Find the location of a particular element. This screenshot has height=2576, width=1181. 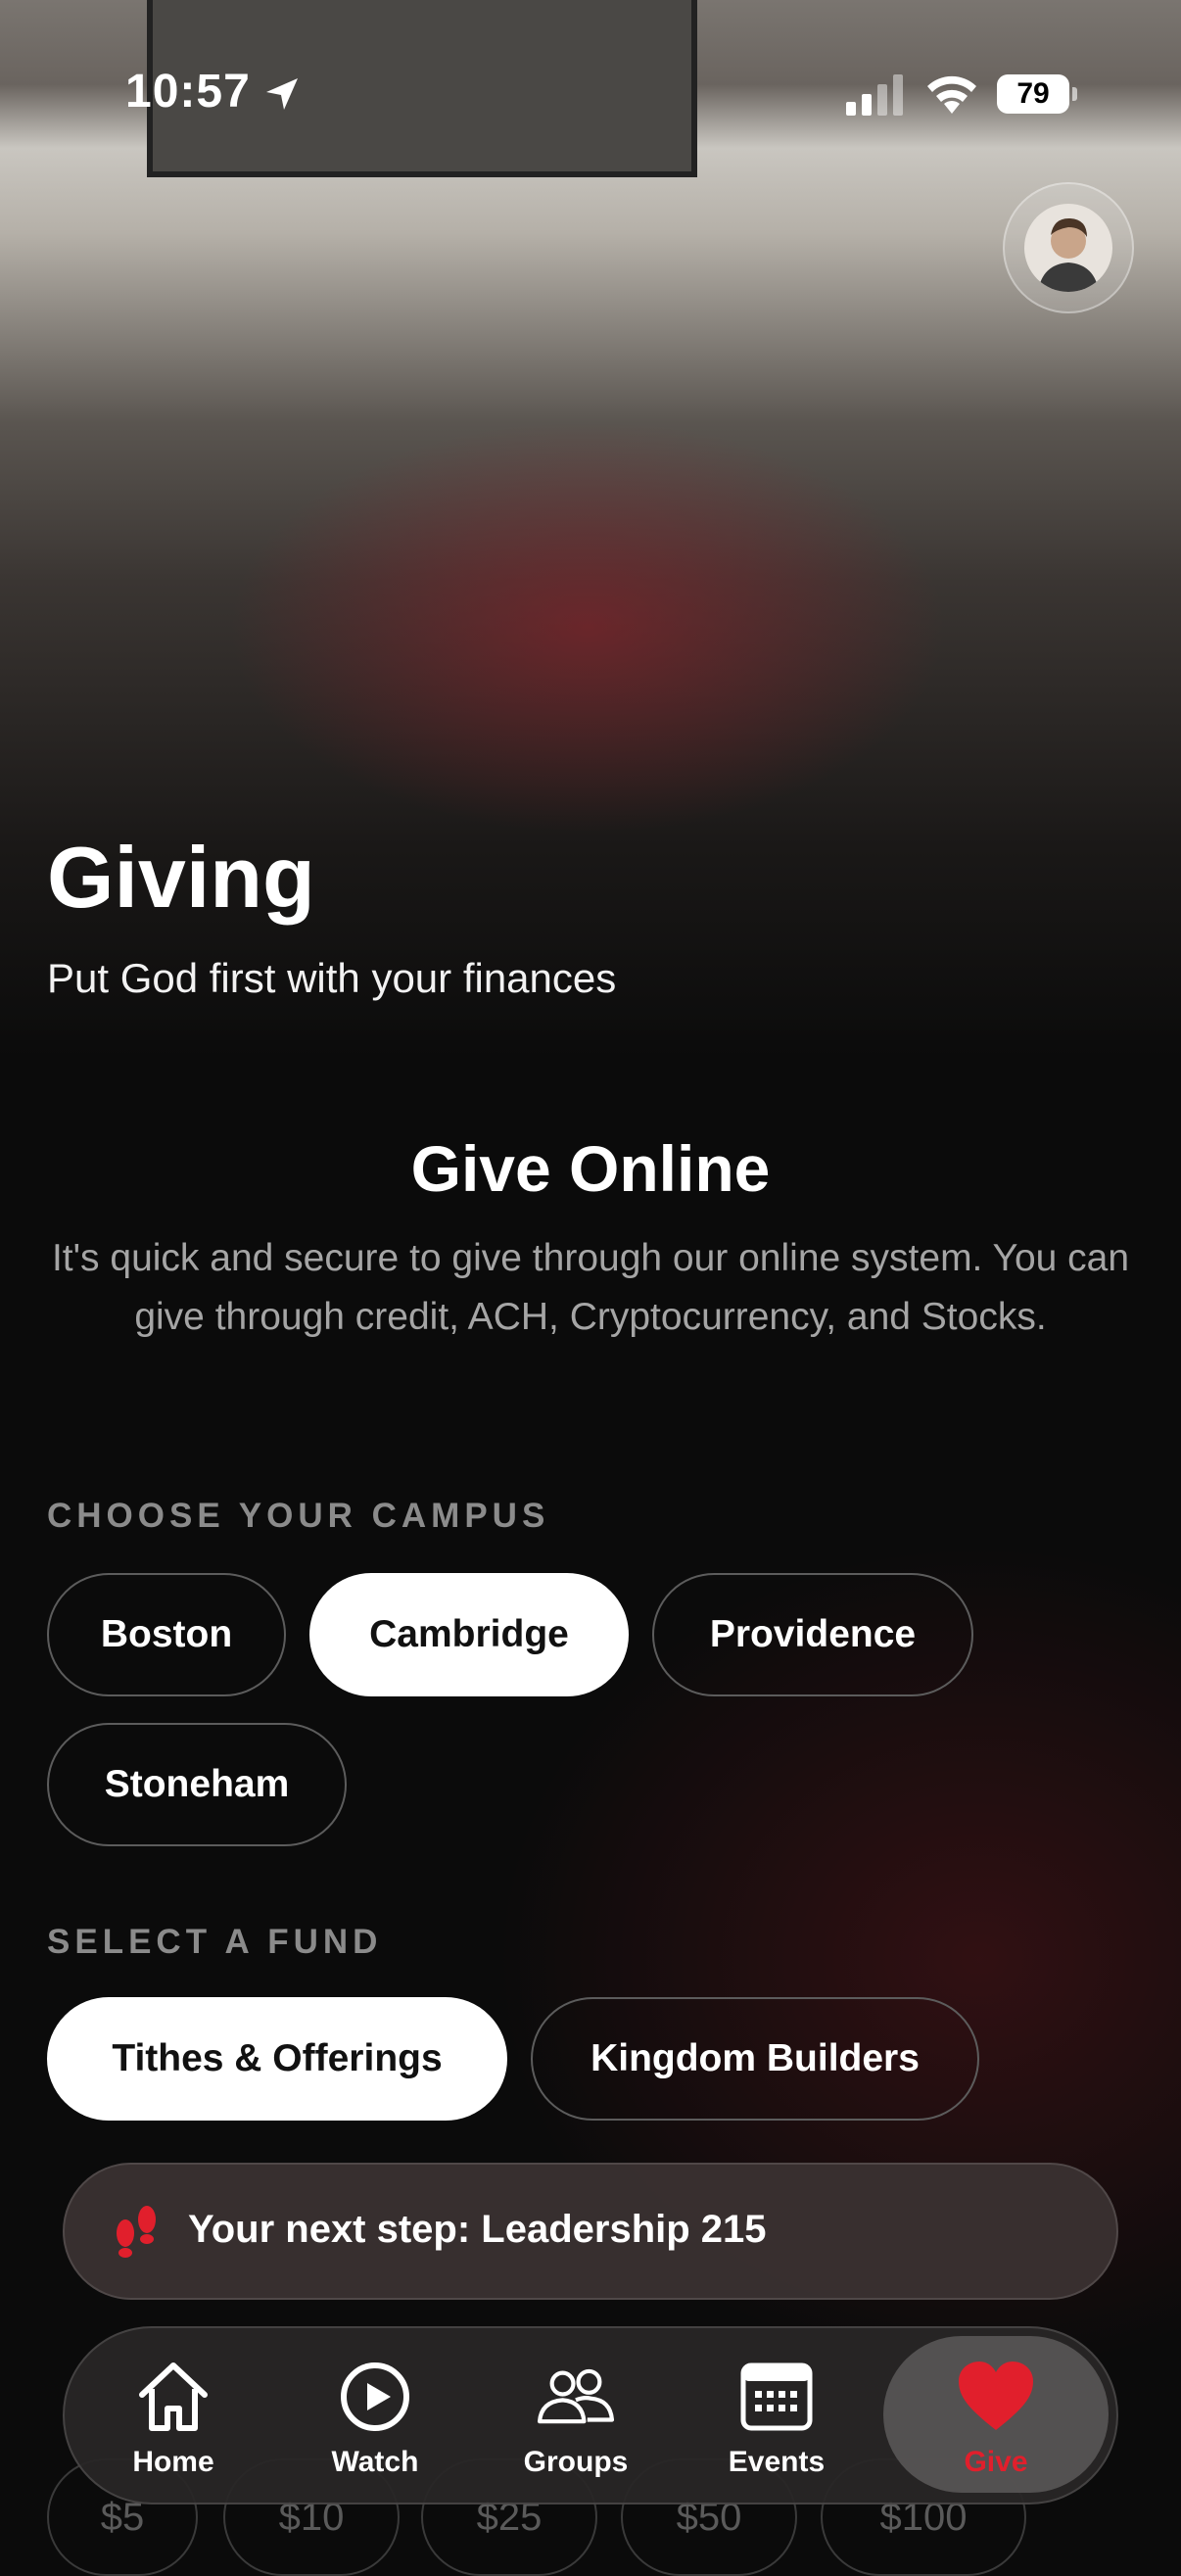

next-step-text: Your next step: Leadership 215 is located at coordinates (478, 2229).